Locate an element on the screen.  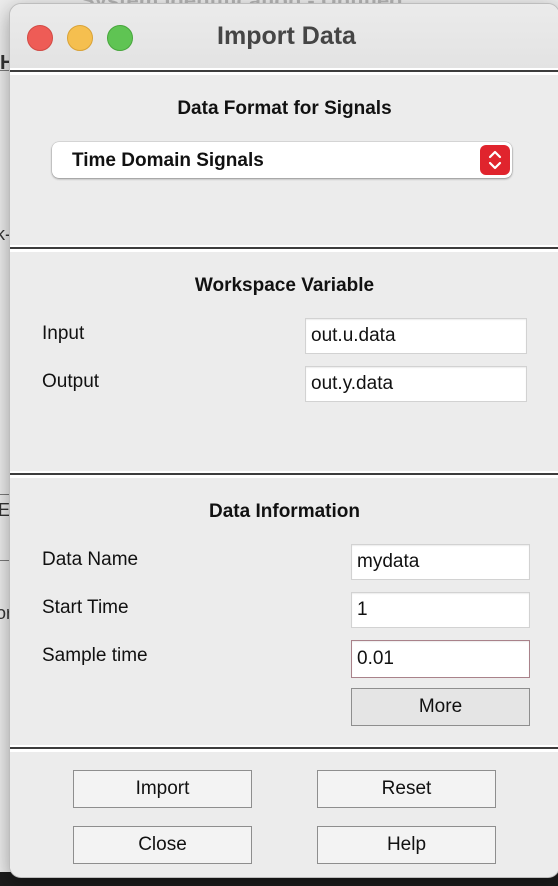
reset-button: Reset is located at coordinates (406, 789).